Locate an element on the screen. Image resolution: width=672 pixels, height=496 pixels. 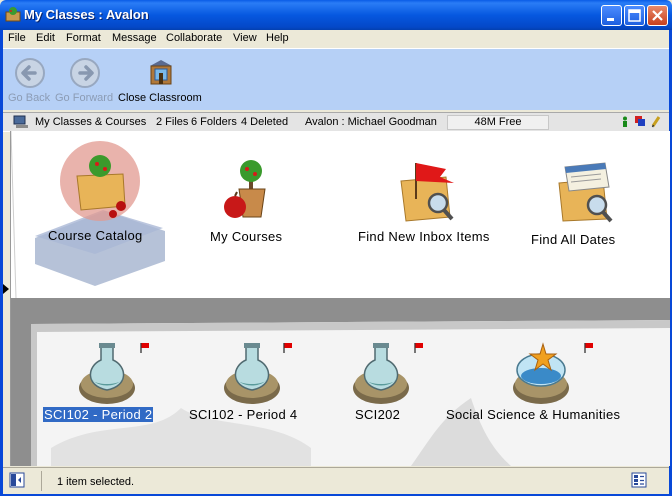
find-dates-icon is located at coordinates (585, 192).